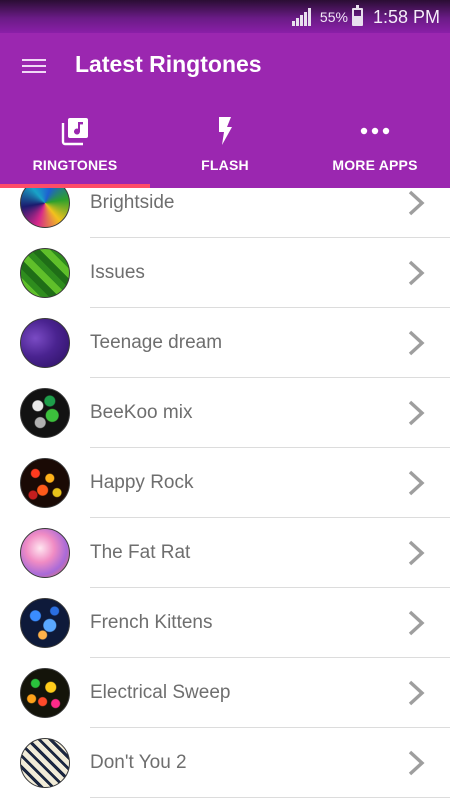 The height and width of the screenshot is (800, 450). Describe the element at coordinates (74, 132) in the screenshot. I see `music-library-icon` at that location.